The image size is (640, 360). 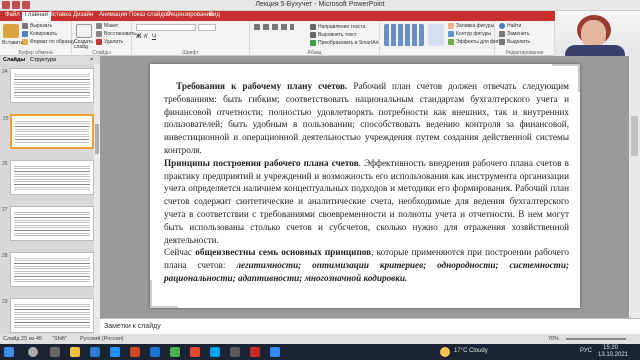 What do you see at coordinates (320, 352) in the screenshot?
I see `taskbar: 17°C Cloudy РУС 15:20 13.10.2021` at bounding box center [320, 352].